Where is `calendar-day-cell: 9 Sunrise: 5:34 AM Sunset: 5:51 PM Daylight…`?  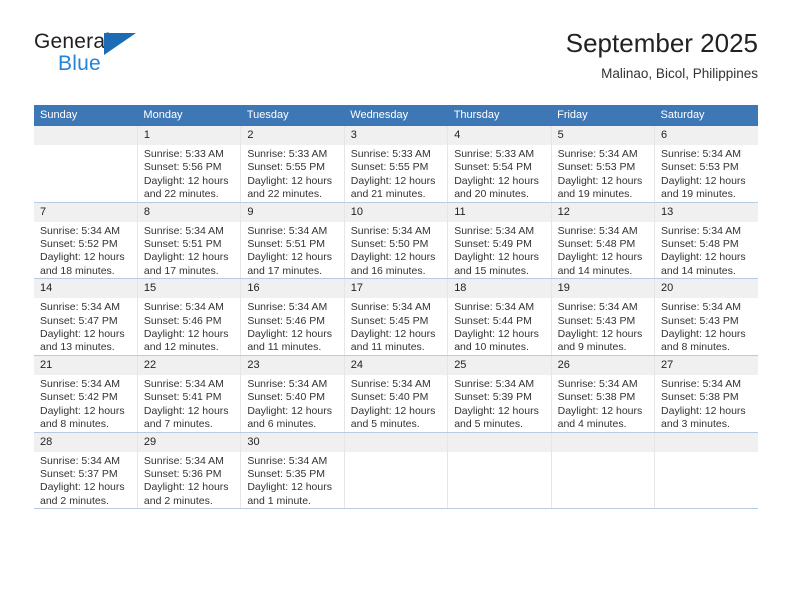
calendar-day-cell: 9 Sunrise: 5:34 AM Sunset: 5:51 PM Daylight… is located at coordinates (292, 241).